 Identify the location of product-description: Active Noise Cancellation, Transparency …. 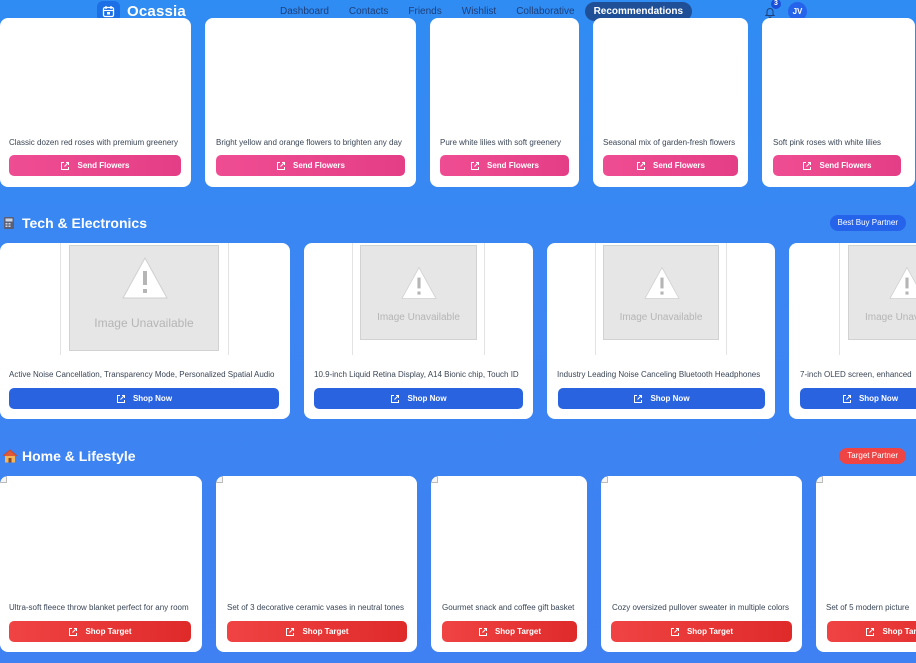
(142, 374).